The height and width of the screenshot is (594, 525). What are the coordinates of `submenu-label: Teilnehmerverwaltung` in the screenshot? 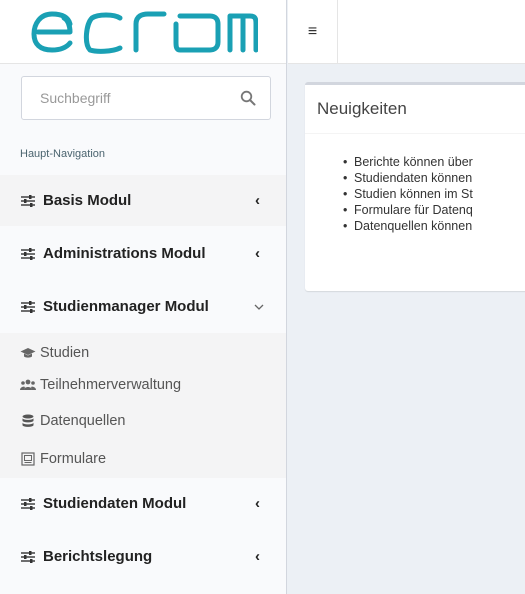 It's located at (111, 385).